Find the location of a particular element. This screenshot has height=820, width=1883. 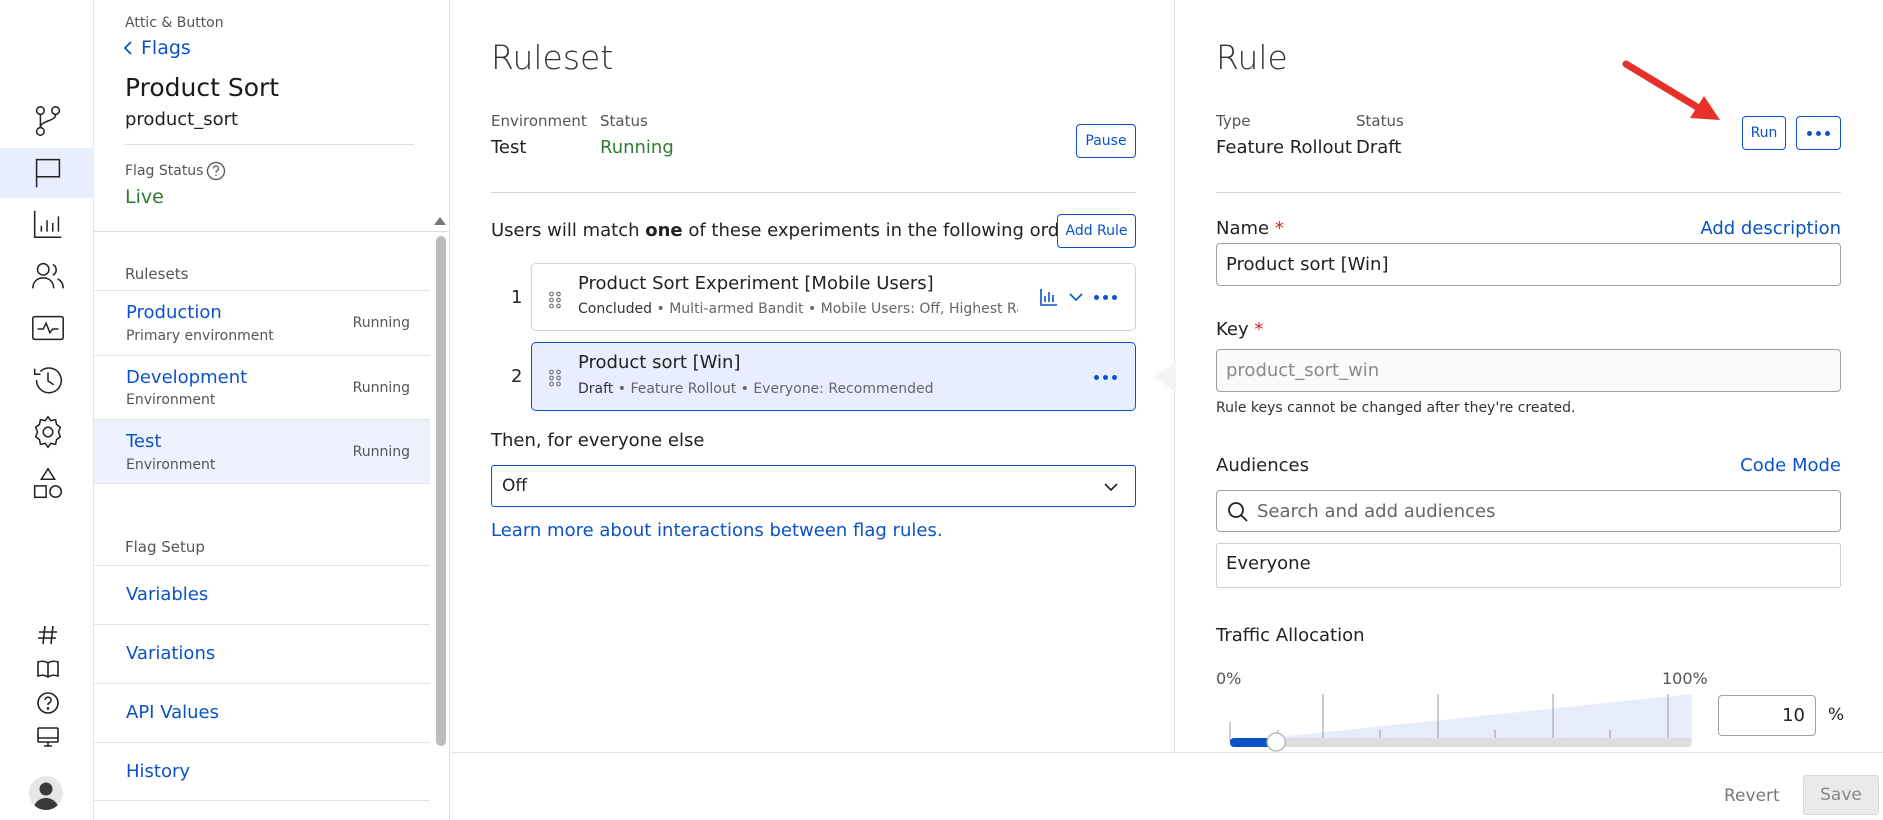

setup-item-label: History is located at coordinates (158, 771).